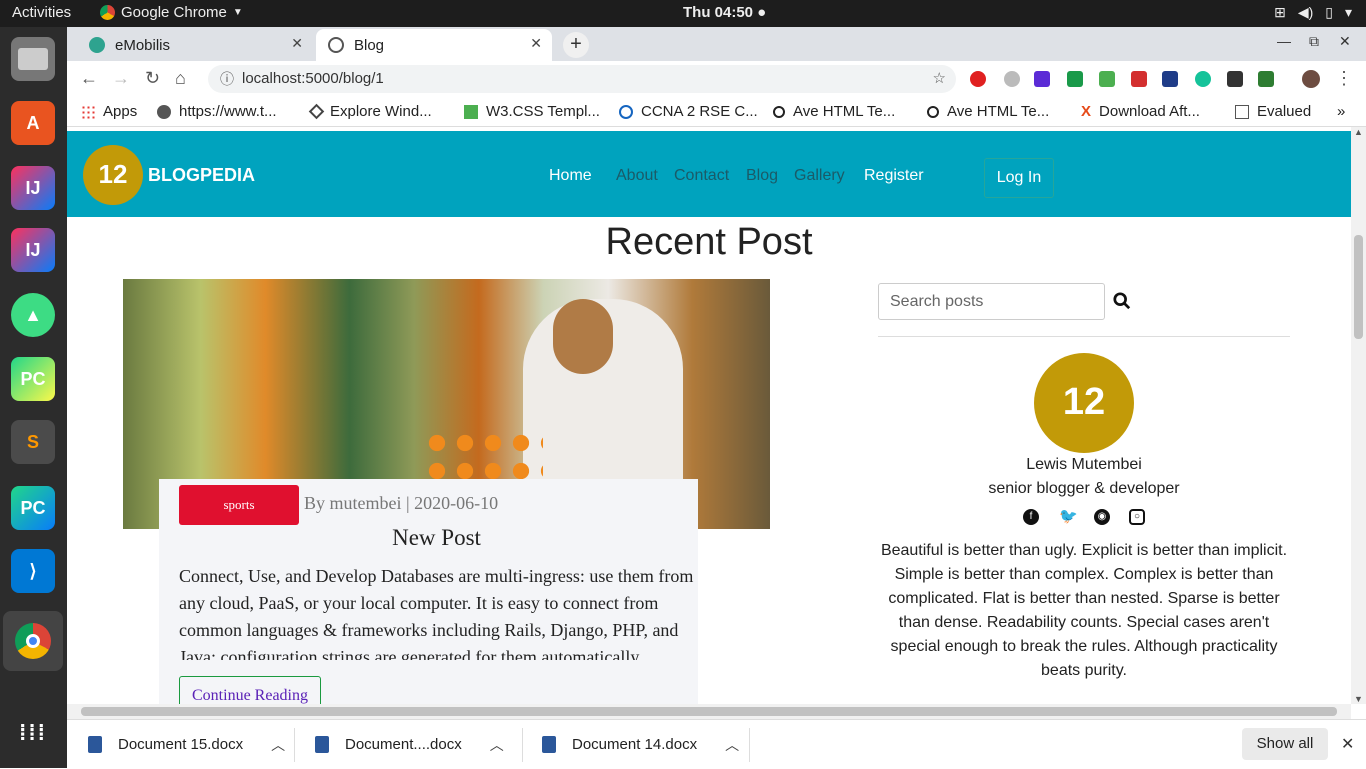 The height and width of the screenshot is (769, 1366). I want to click on activities-button: Activities, so click(41, 12).